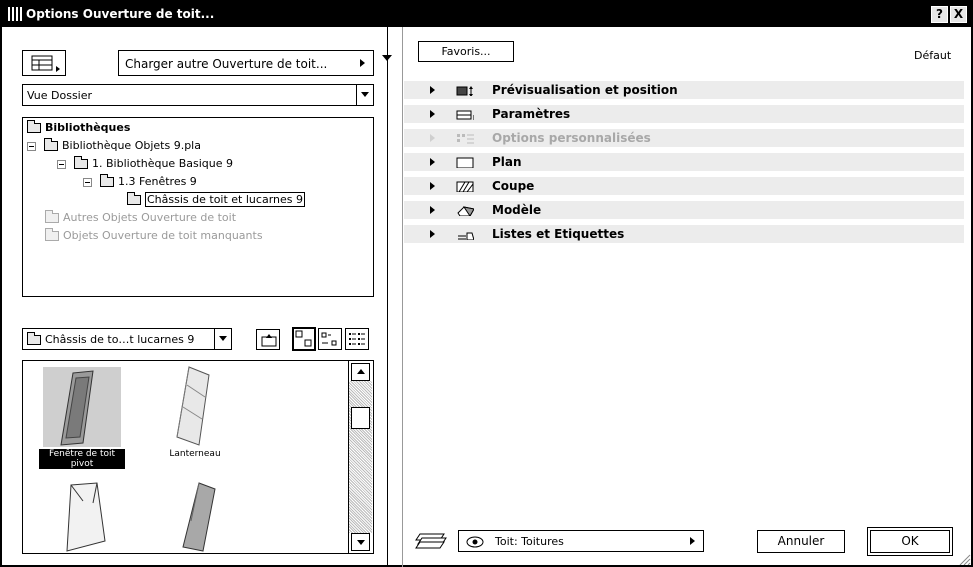  Describe the element at coordinates (513, 186) in the screenshot. I see `section-label: Coupe` at that location.